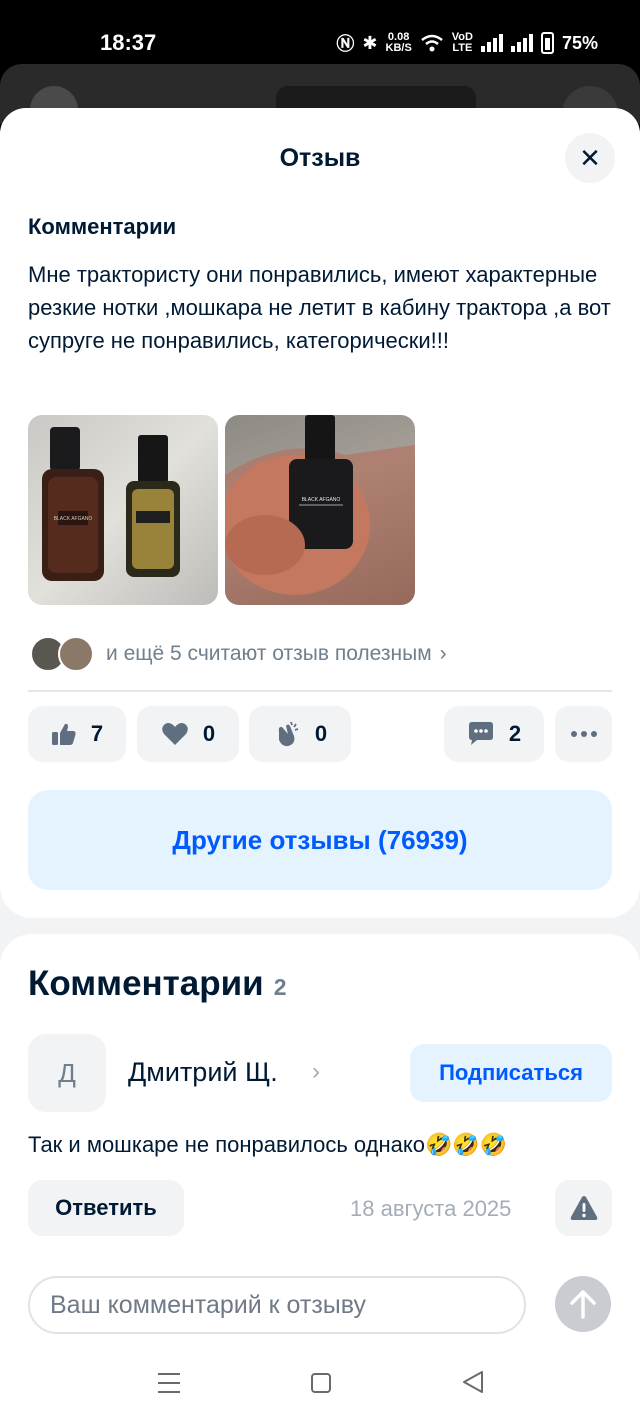  I want to click on arrow-up-icon, so click(583, 1304).